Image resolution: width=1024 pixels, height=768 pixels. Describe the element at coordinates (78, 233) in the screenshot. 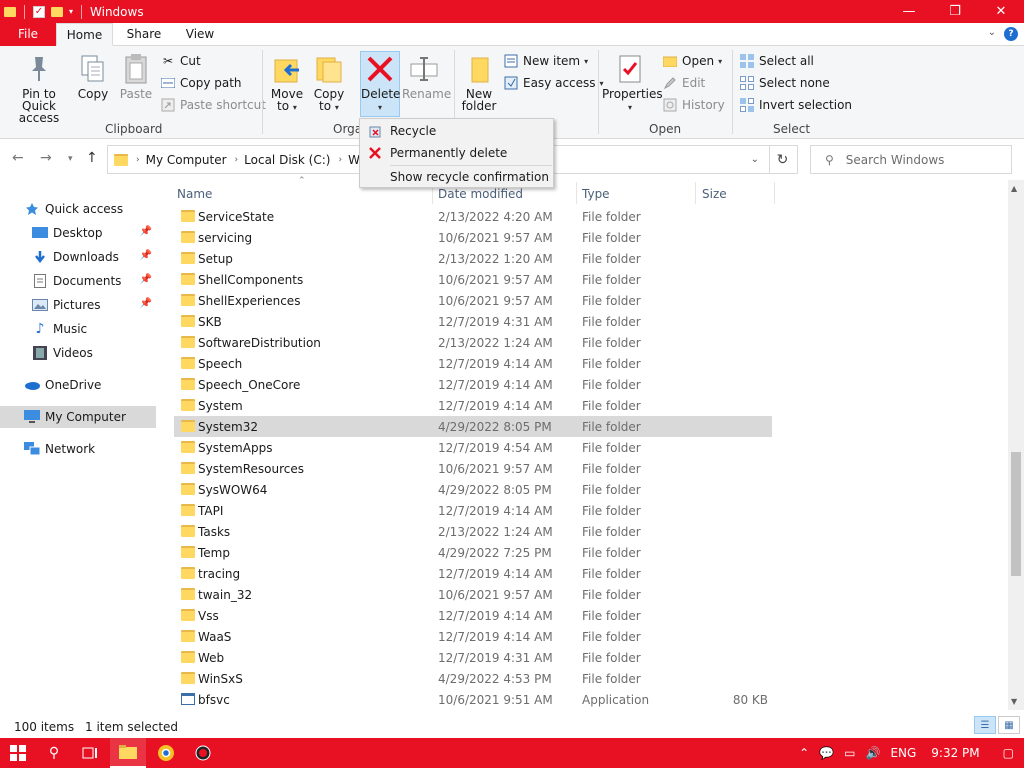

I see `sidebar-item-desktop: Desktop 📌` at that location.